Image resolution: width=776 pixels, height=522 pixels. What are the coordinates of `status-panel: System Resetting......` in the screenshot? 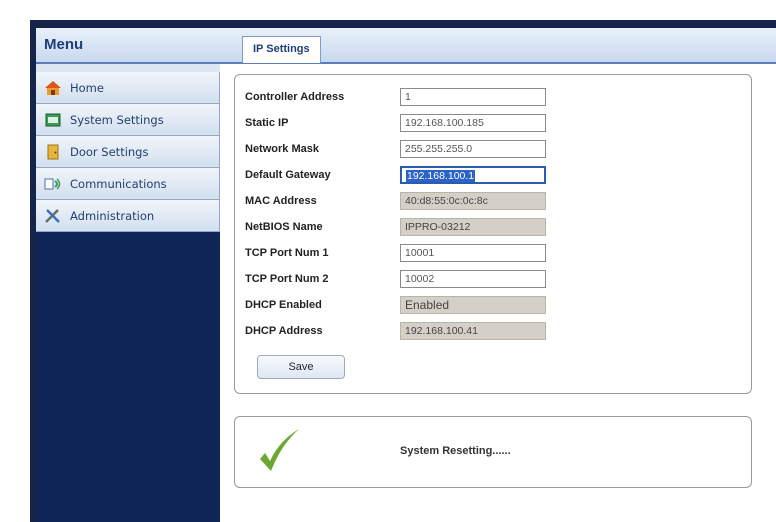 It's located at (493, 452).